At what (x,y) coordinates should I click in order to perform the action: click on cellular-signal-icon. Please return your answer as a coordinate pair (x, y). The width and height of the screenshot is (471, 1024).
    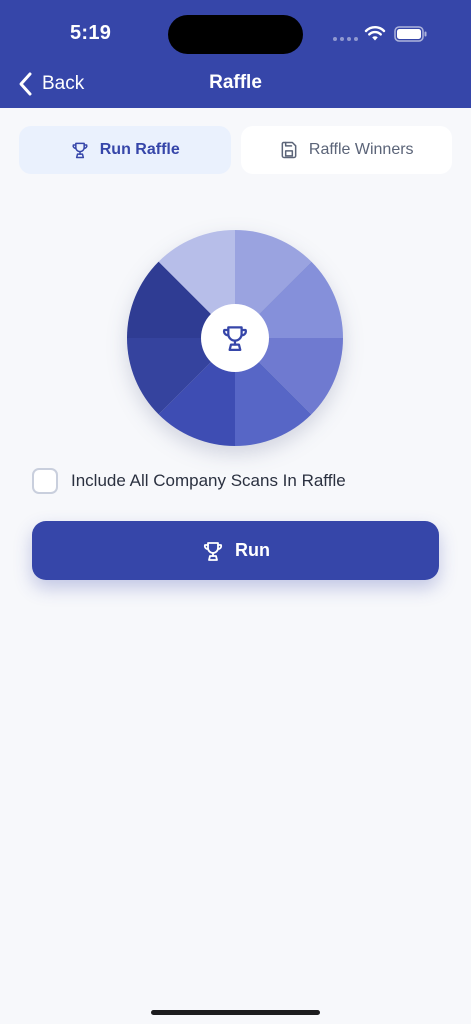
    Looking at the image, I should click on (345, 39).